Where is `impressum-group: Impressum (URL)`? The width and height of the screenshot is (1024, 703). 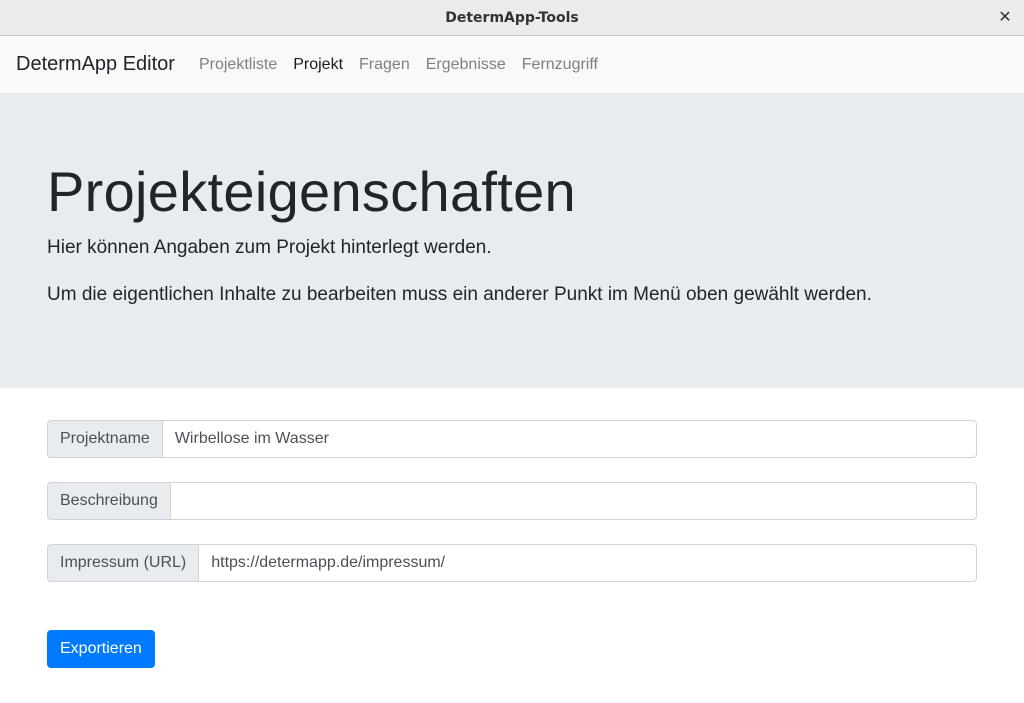
impressum-group: Impressum (URL) is located at coordinates (512, 563).